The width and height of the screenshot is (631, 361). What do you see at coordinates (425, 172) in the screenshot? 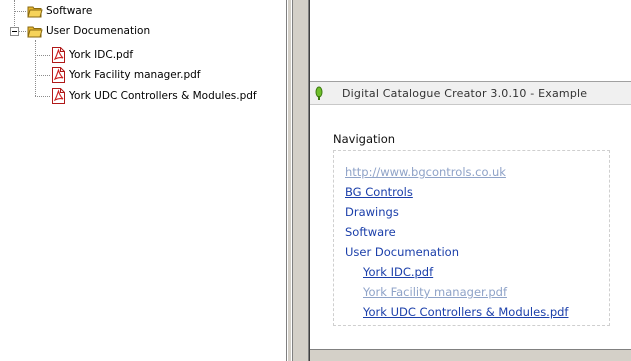
I see `nav-link-website: http://www.bgcontrols.co.uk` at bounding box center [425, 172].